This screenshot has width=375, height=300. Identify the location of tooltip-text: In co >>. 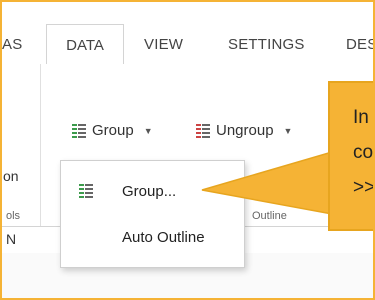
(364, 152).